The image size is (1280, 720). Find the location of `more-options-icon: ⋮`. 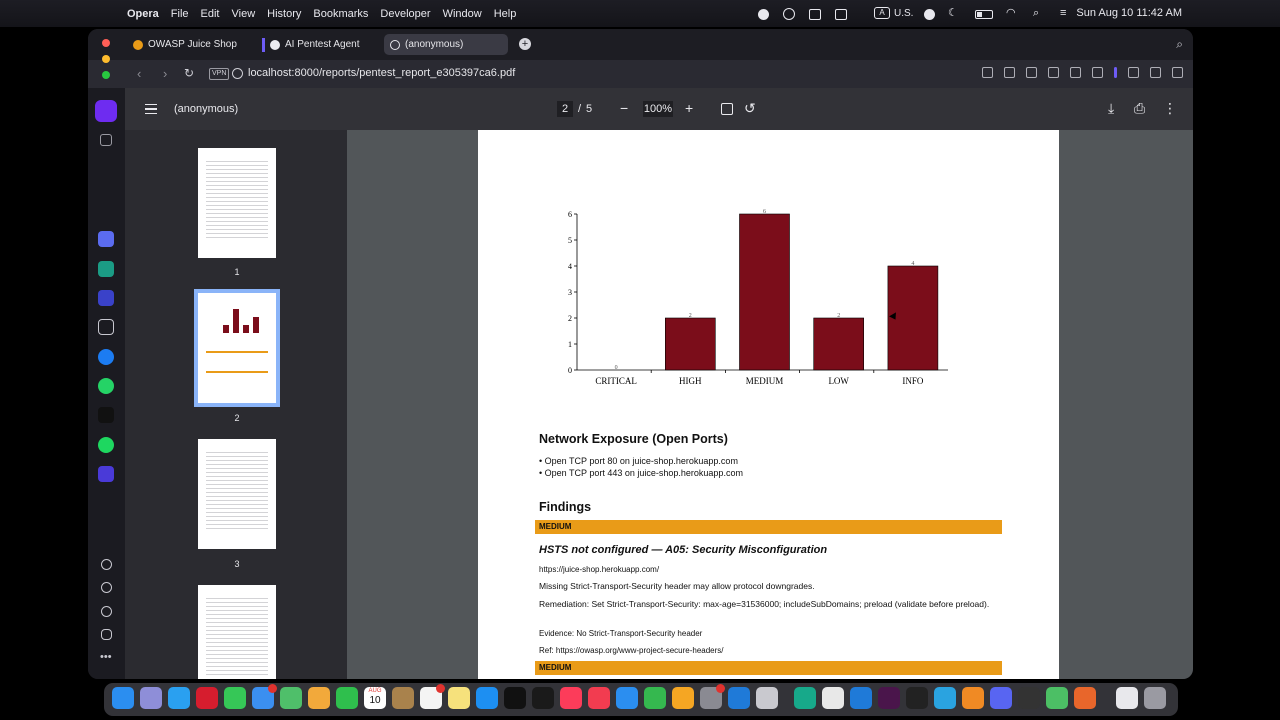

more-options-icon: ⋮ is located at coordinates (1170, 108).